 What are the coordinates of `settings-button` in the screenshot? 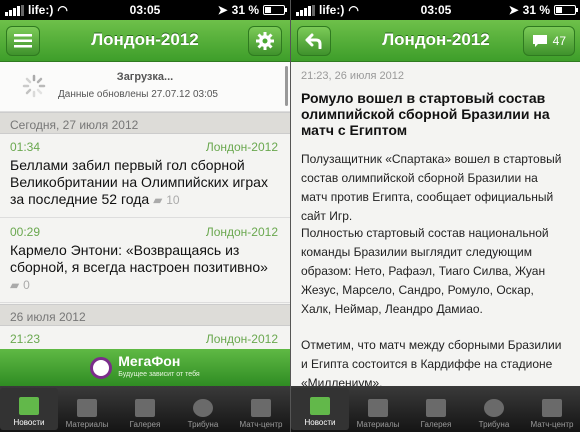 It's located at (265, 41).